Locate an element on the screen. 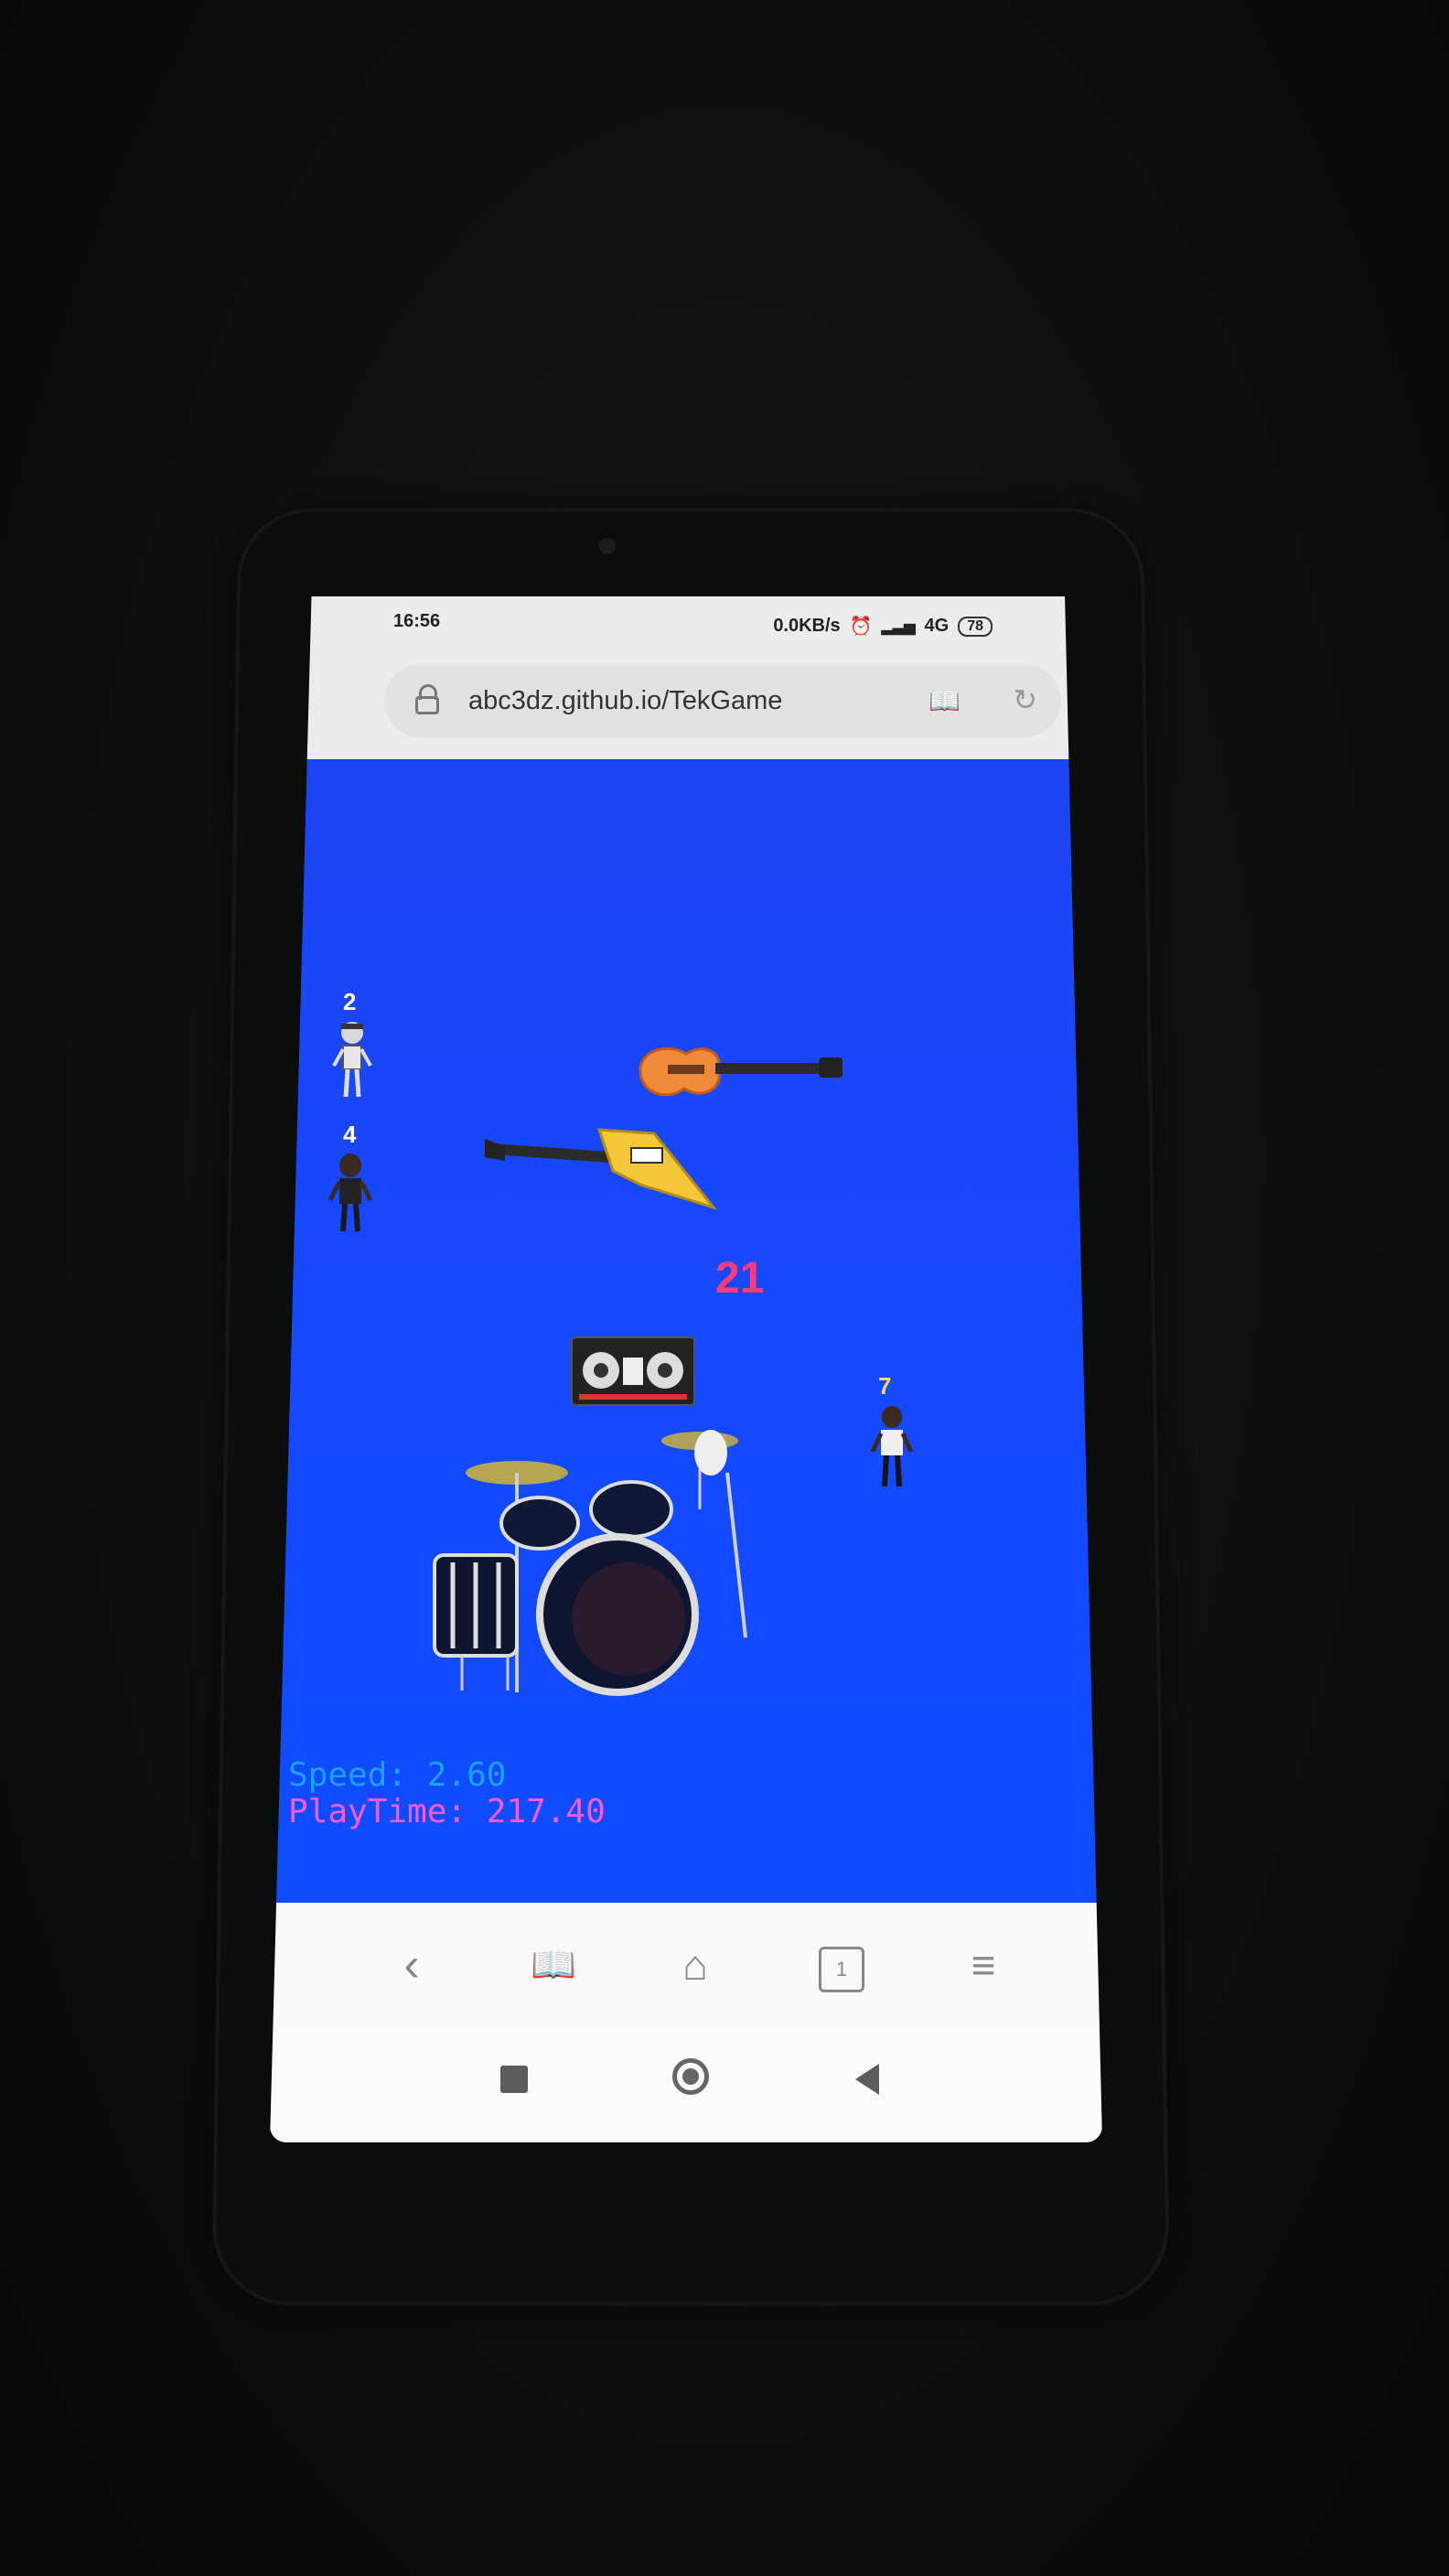 This screenshot has width=1449, height=2576. guitar-orange is located at coordinates (741, 1072).